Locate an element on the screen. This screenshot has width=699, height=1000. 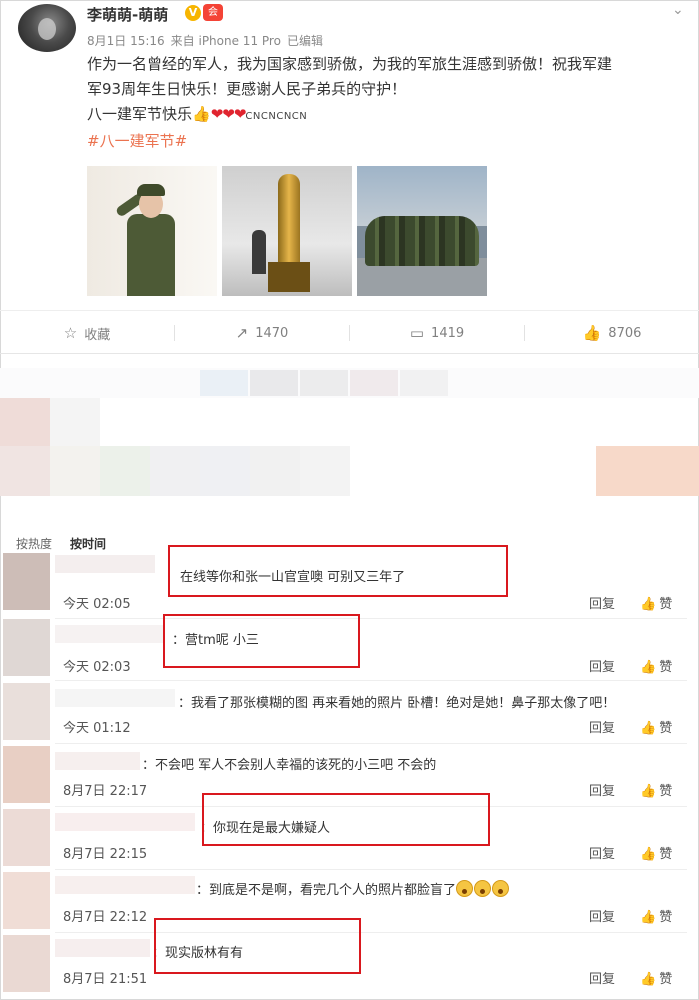
hashtag-link: #八一建军节# is located at coordinates (387, 141).